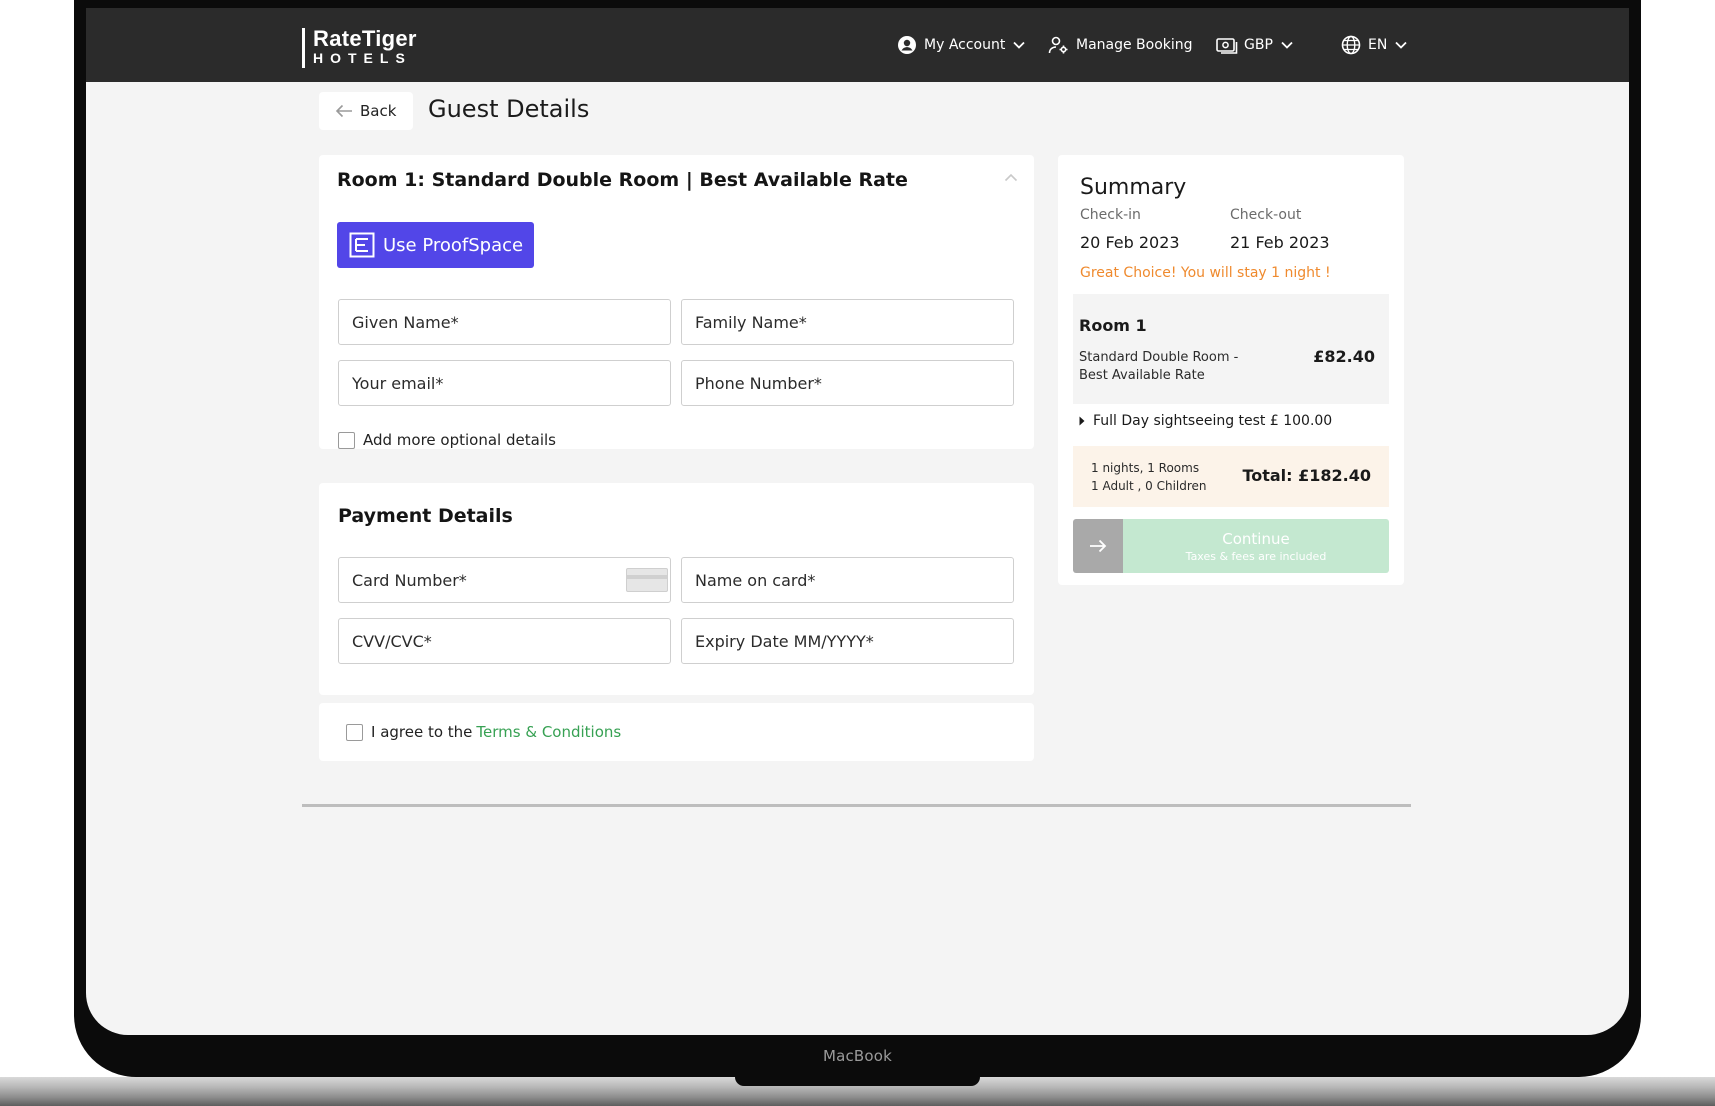  I want to click on given-name-field, so click(504, 322).